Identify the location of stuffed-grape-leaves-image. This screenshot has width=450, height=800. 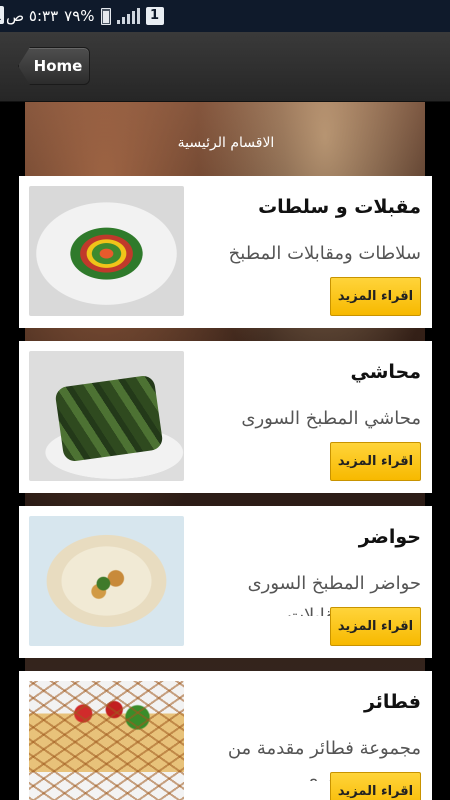
(106, 416).